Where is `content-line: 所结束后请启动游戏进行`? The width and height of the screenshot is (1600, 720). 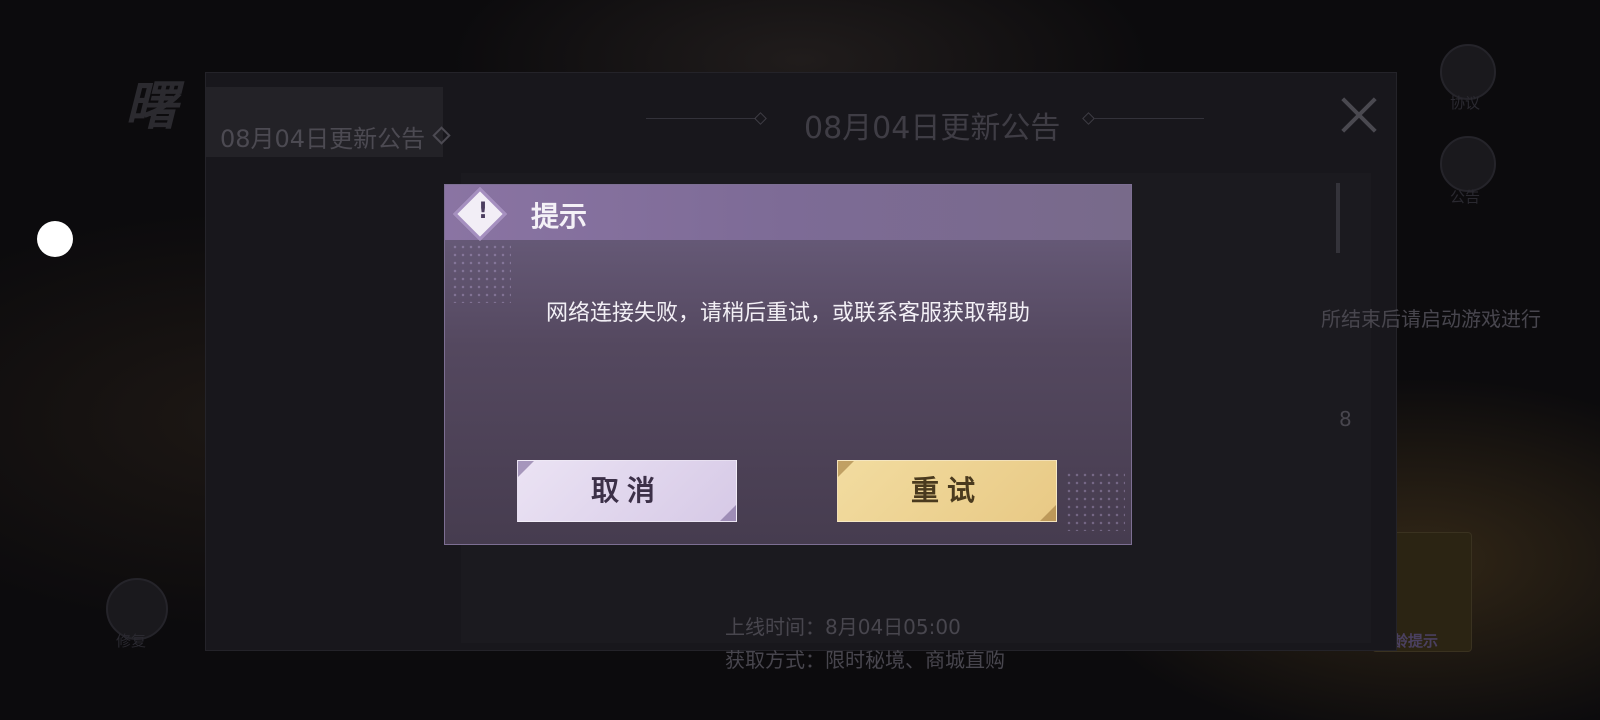
content-line: 所结束后请启动游戏进行 is located at coordinates (1431, 319).